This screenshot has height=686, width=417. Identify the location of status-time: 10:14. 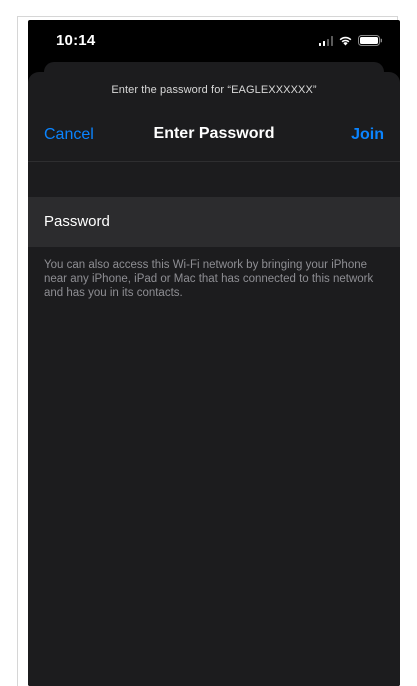
(76, 40).